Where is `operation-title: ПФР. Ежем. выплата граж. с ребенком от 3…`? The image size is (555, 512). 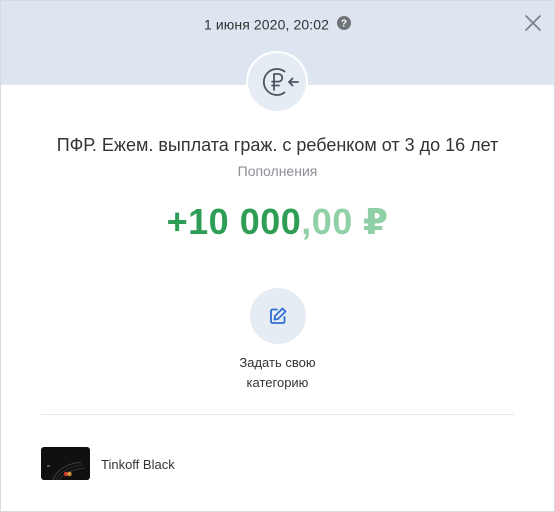
operation-title: ПФР. Ежем. выплата граж. с ребенком от 3… is located at coordinates (277, 145).